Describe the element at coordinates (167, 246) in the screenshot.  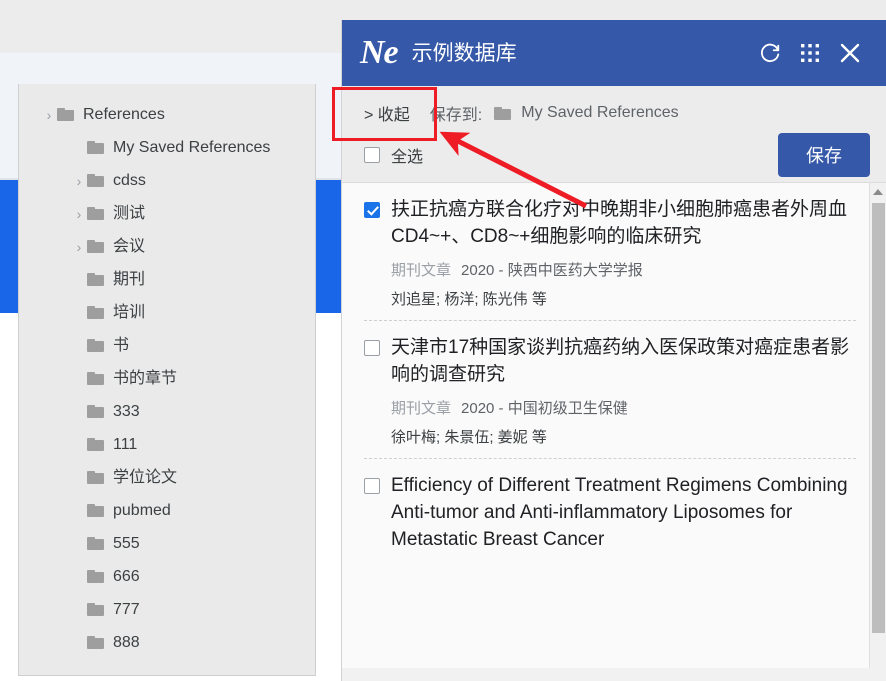
I see `folder-tree-item: › 会议` at that location.